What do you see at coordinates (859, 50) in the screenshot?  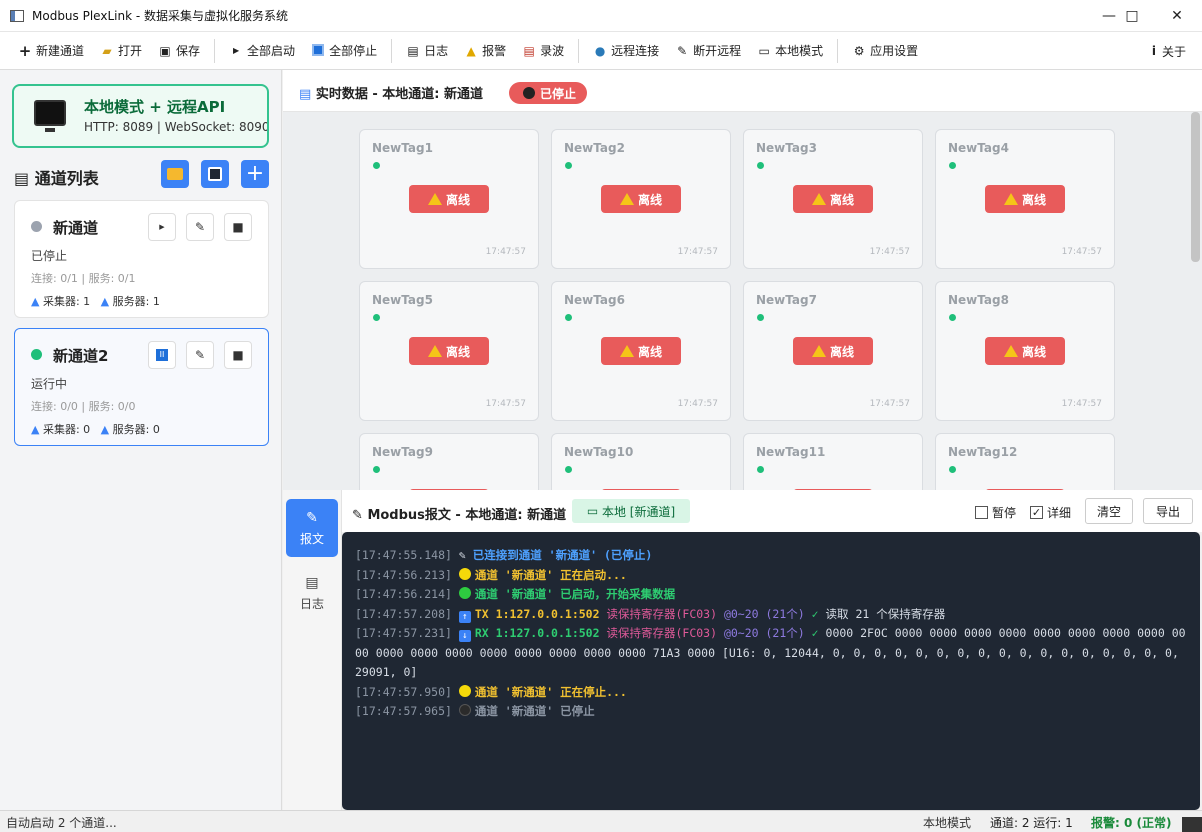 I see `gear-icon: ⚙` at bounding box center [859, 50].